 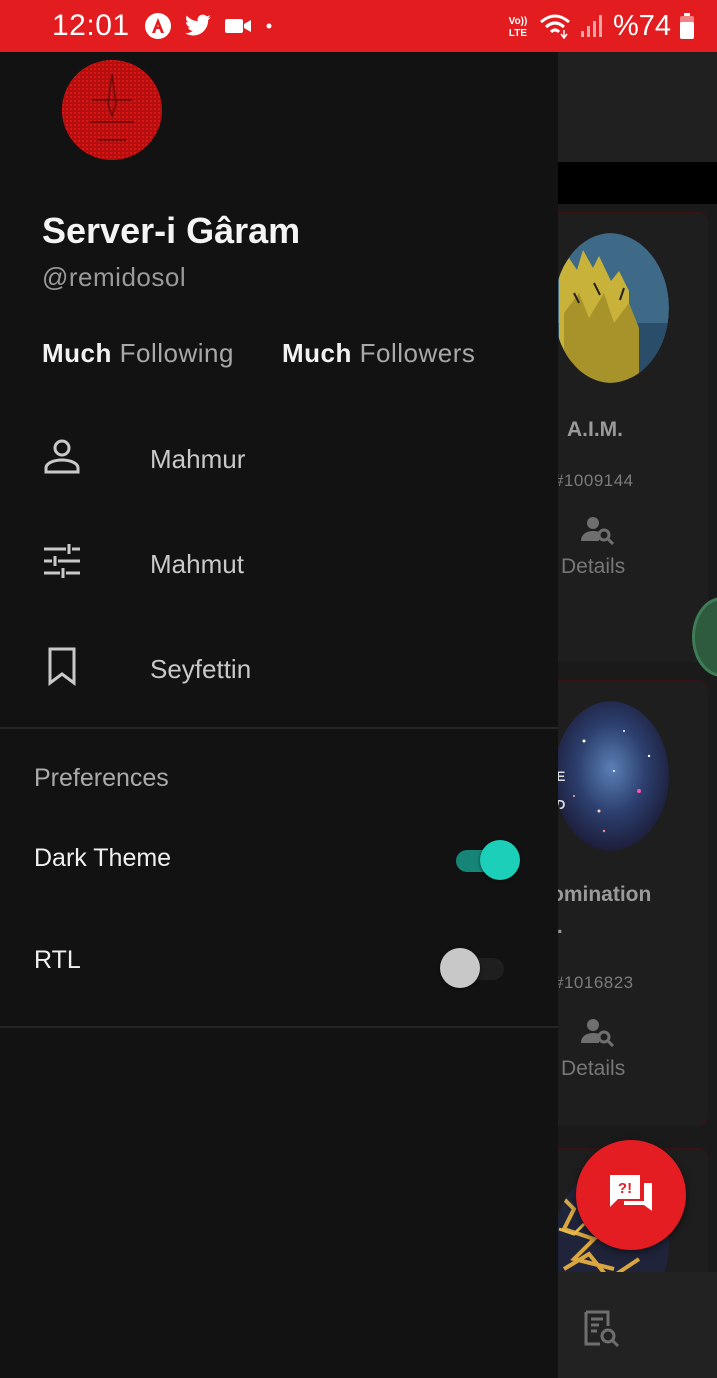 I want to click on status-time: 12:01, so click(x=91, y=25).